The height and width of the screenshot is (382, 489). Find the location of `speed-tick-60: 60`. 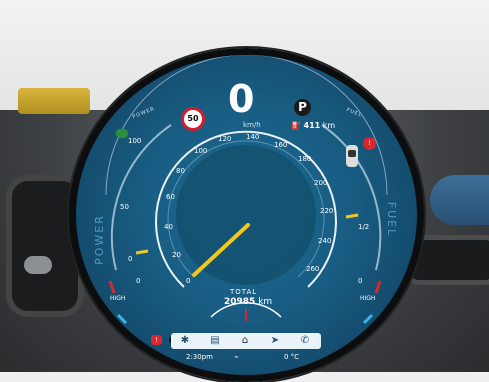

speed-tick-60: 60 is located at coordinates (170, 197).